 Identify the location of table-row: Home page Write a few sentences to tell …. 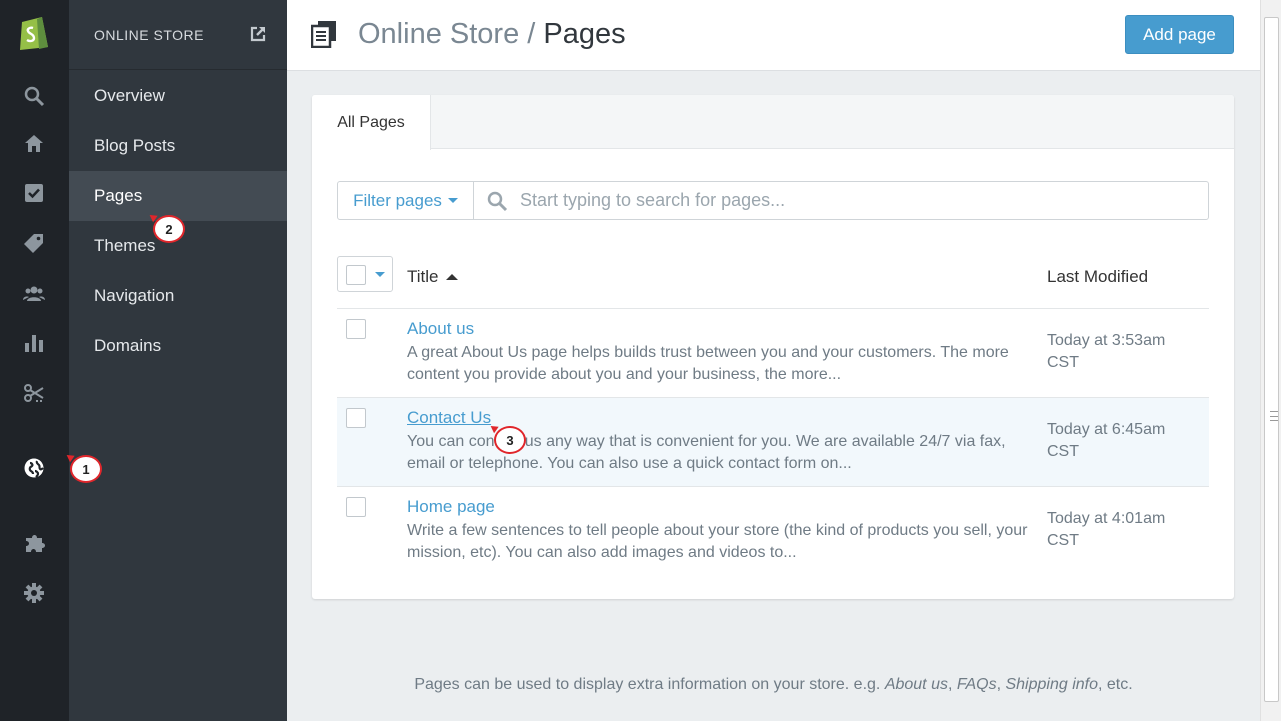
(773, 531).